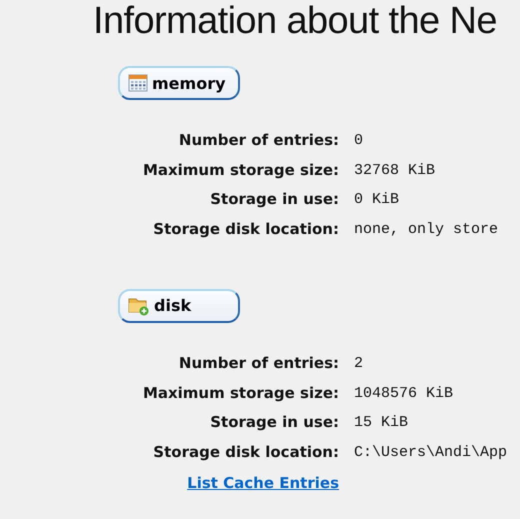 The width and height of the screenshot is (520, 519). I want to click on field-value: 1048576 KiB, so click(404, 394).